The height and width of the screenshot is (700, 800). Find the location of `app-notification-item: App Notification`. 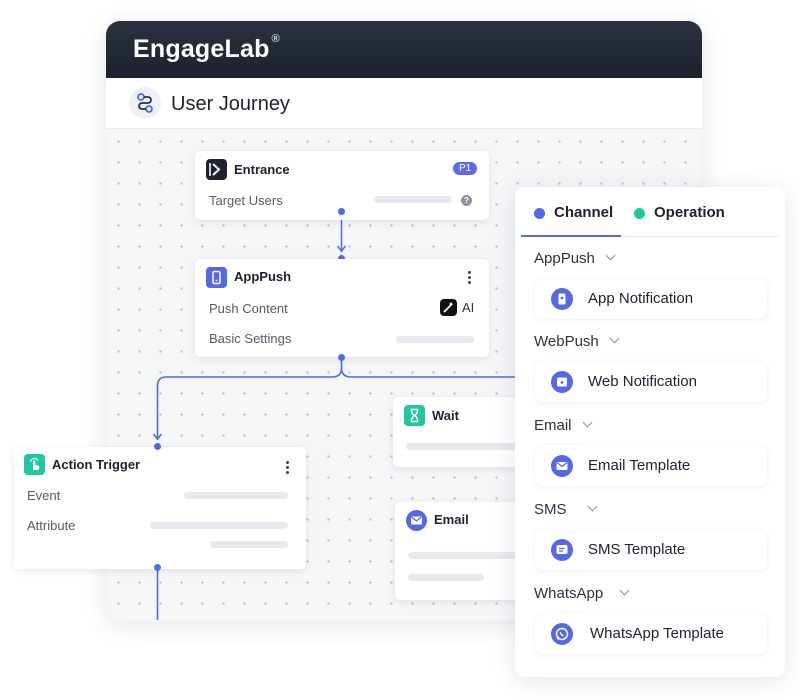

app-notification-item: App Notification is located at coordinates (651, 299).